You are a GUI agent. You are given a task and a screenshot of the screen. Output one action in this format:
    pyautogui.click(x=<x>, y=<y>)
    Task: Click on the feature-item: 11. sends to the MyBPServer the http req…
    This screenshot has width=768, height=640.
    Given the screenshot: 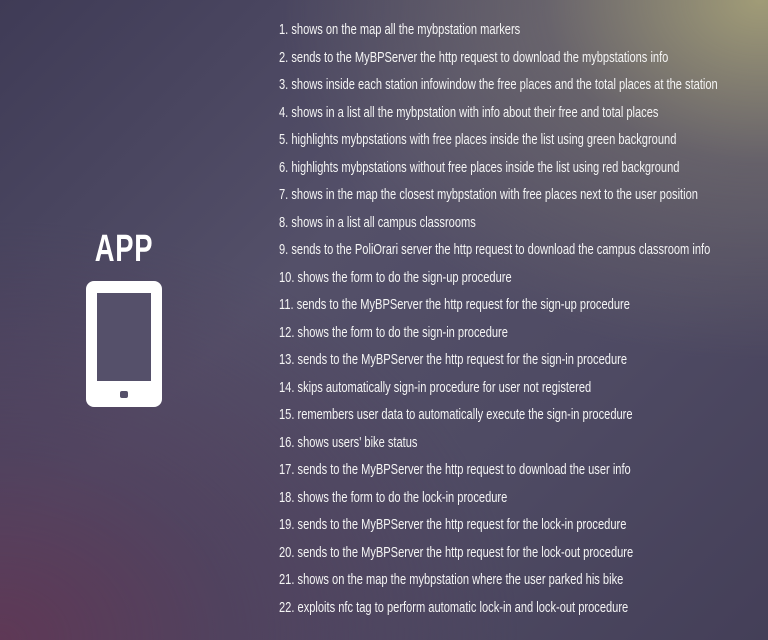 What is the action you would take?
    pyautogui.click(x=454, y=304)
    